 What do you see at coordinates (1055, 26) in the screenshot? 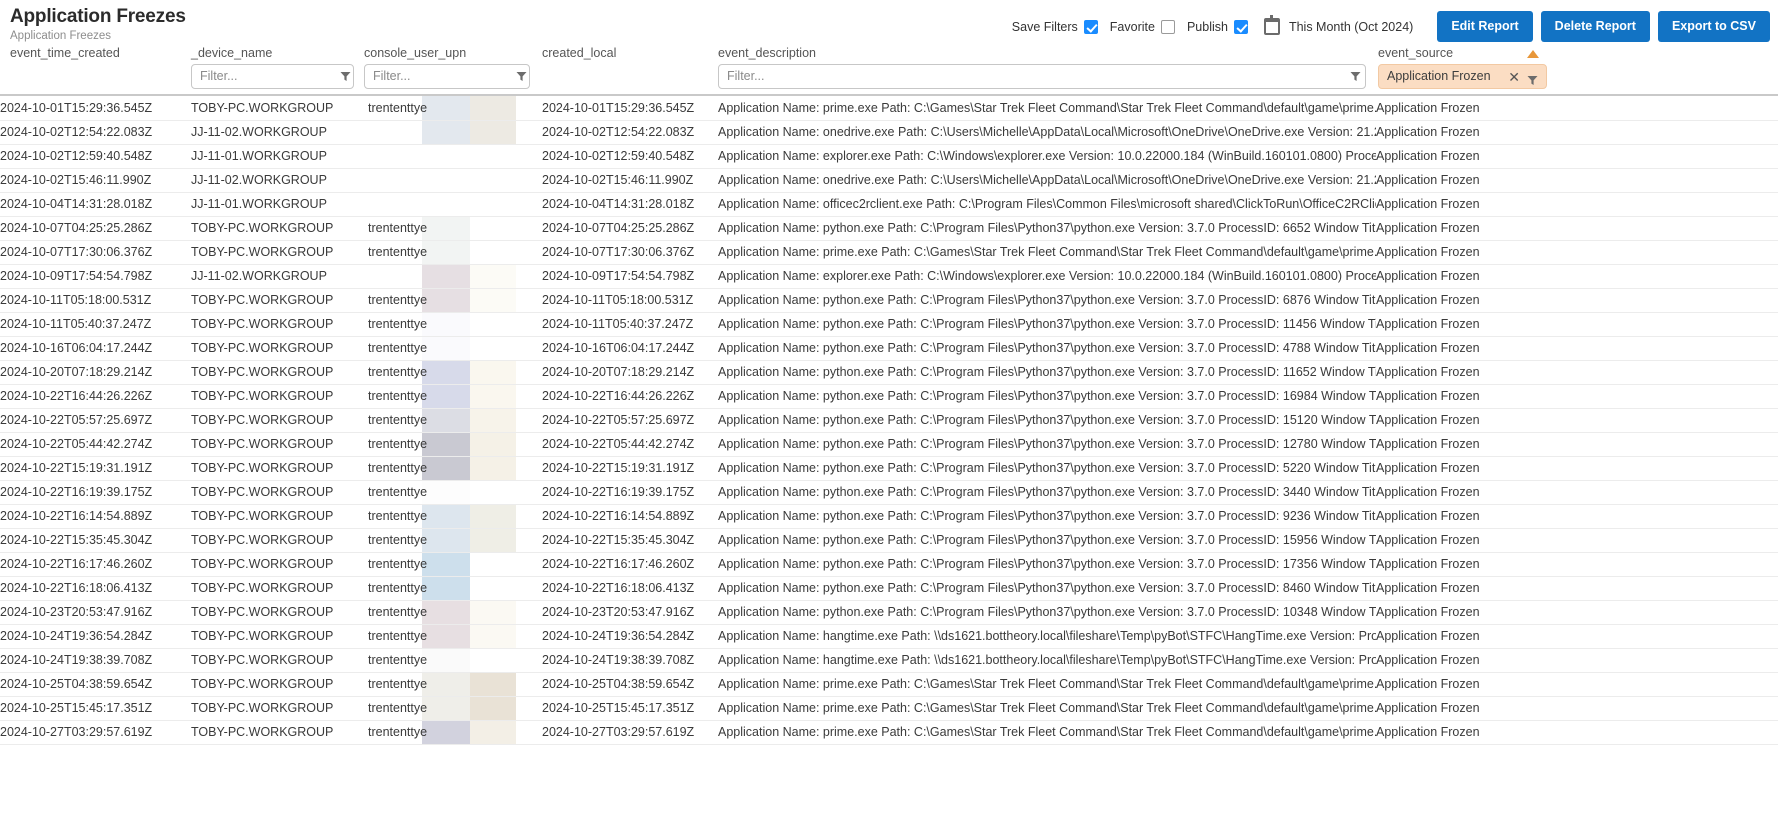
I see `save-filters-checkbox-group: Save Filters` at bounding box center [1055, 26].